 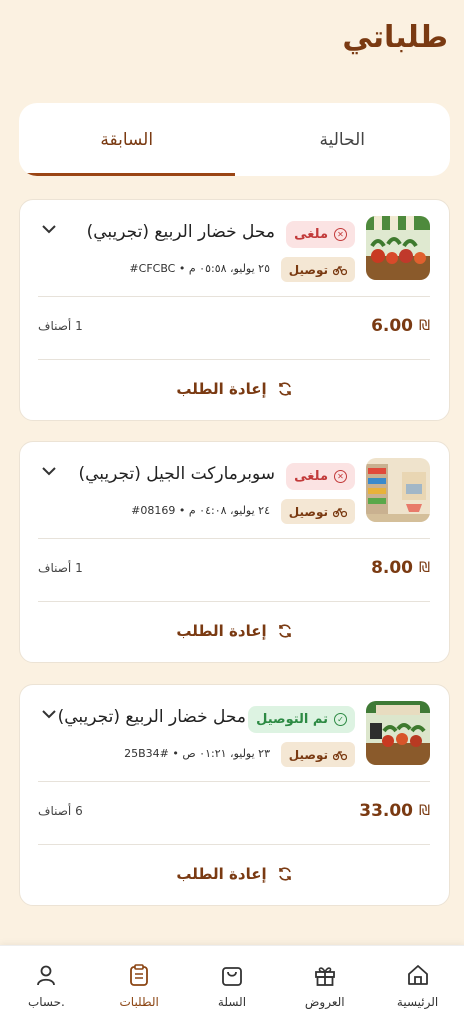 I want to click on price-row: 6 أصناف 33.00 ₪, so click(x=234, y=811).